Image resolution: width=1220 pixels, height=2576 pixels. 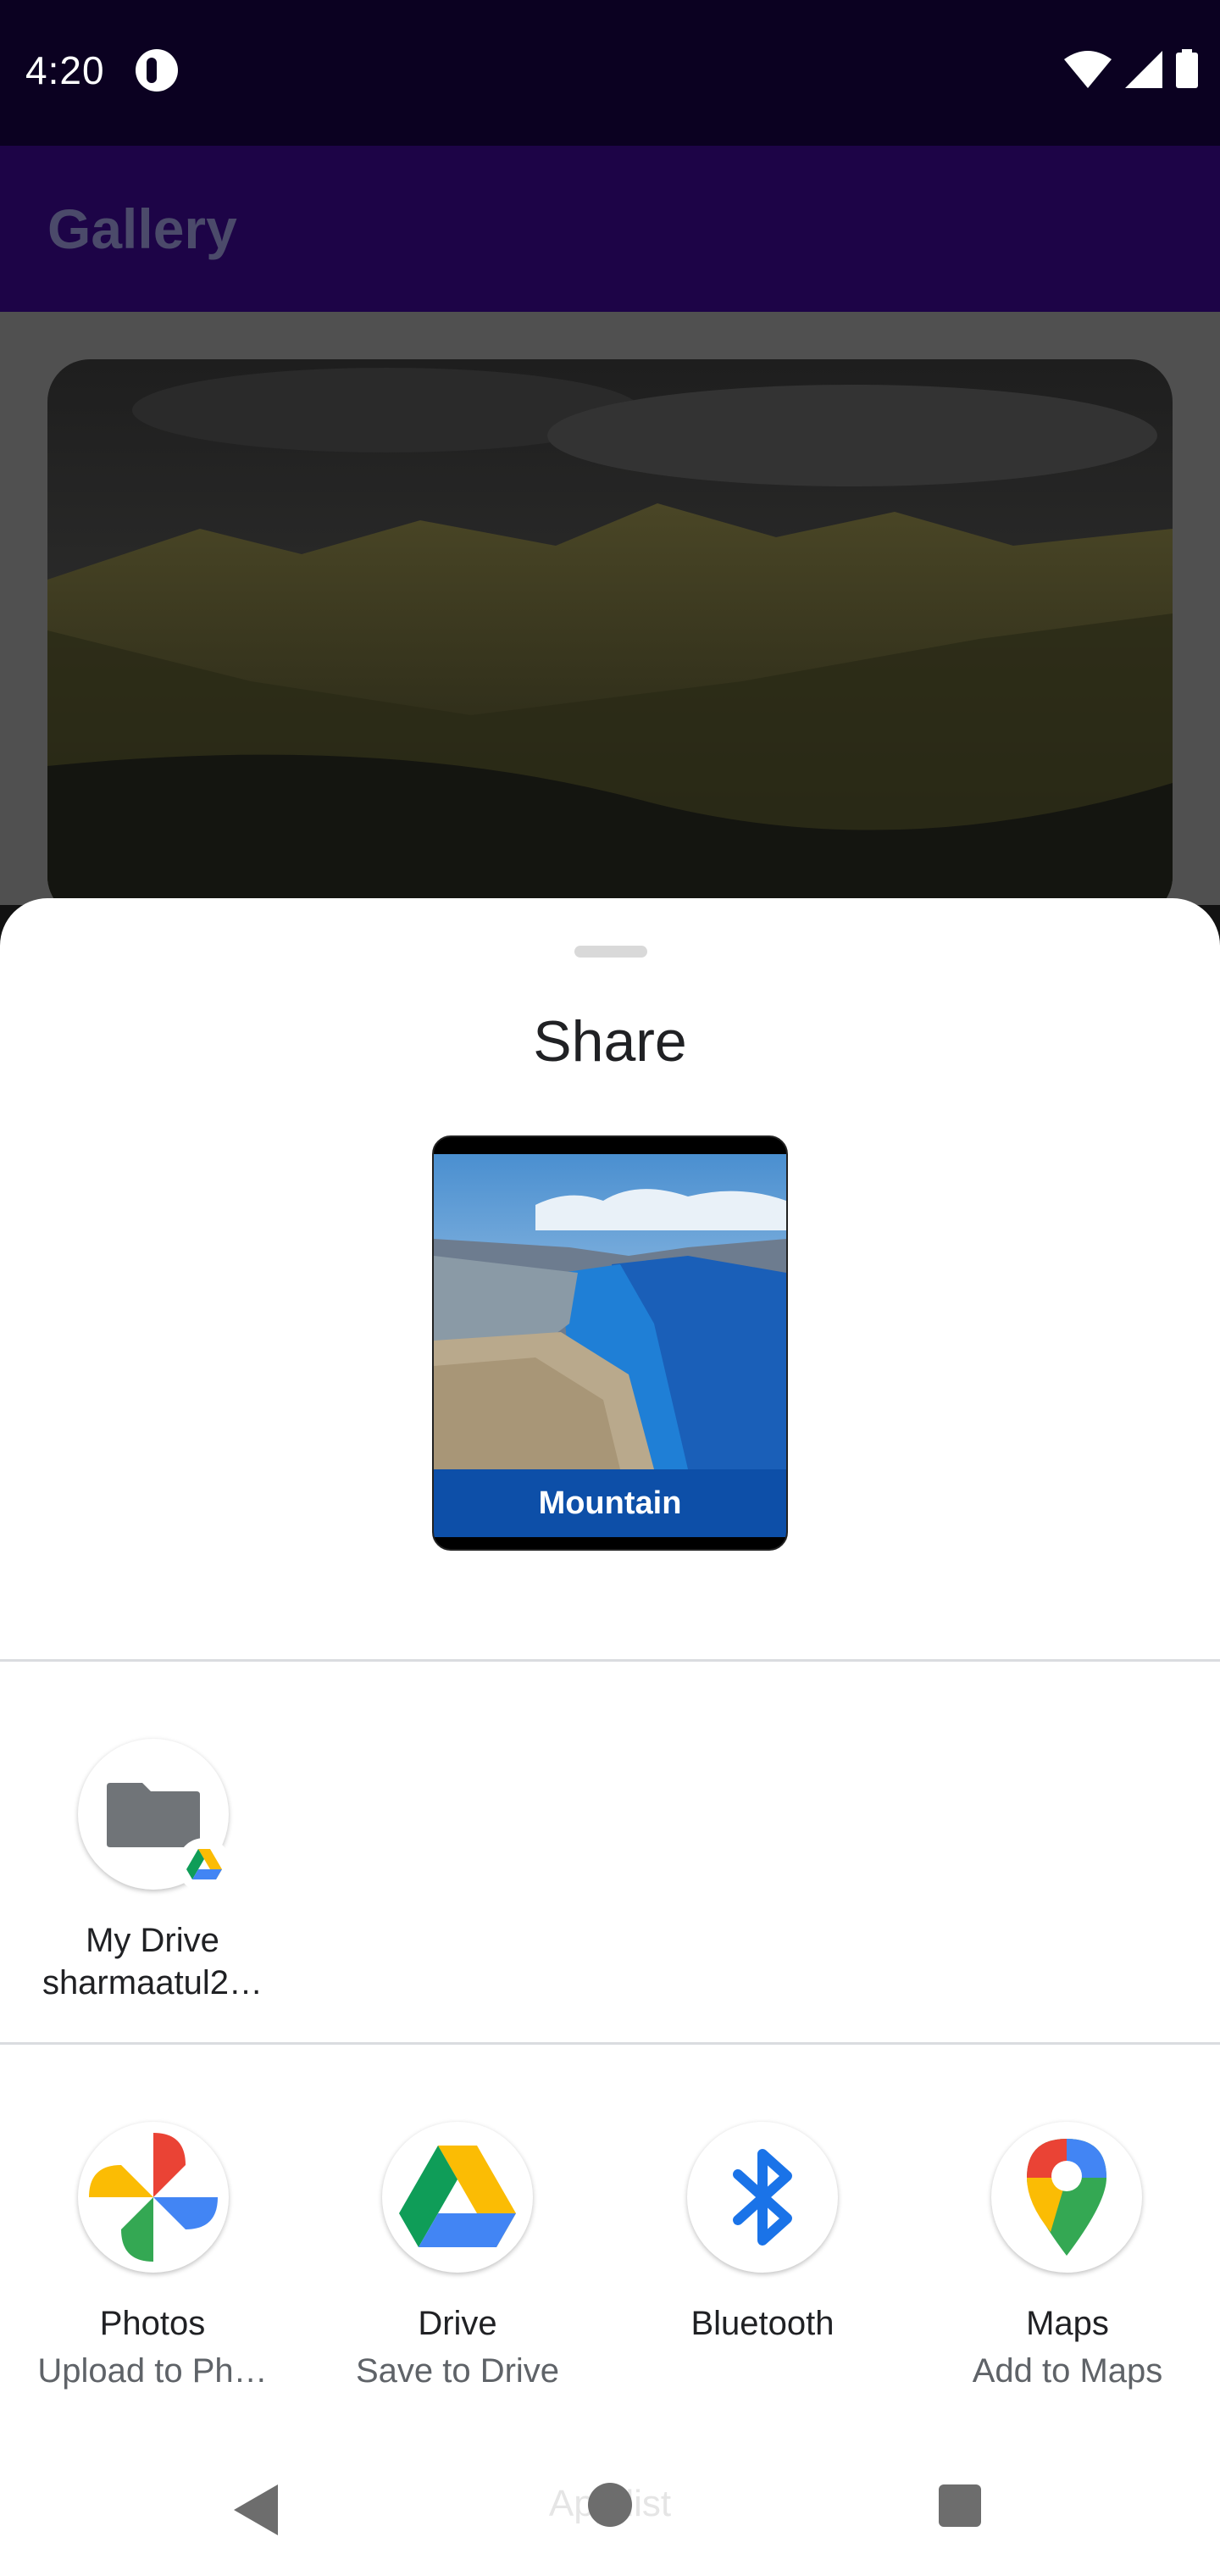 I want to click on home-button, so click(x=610, y=2505).